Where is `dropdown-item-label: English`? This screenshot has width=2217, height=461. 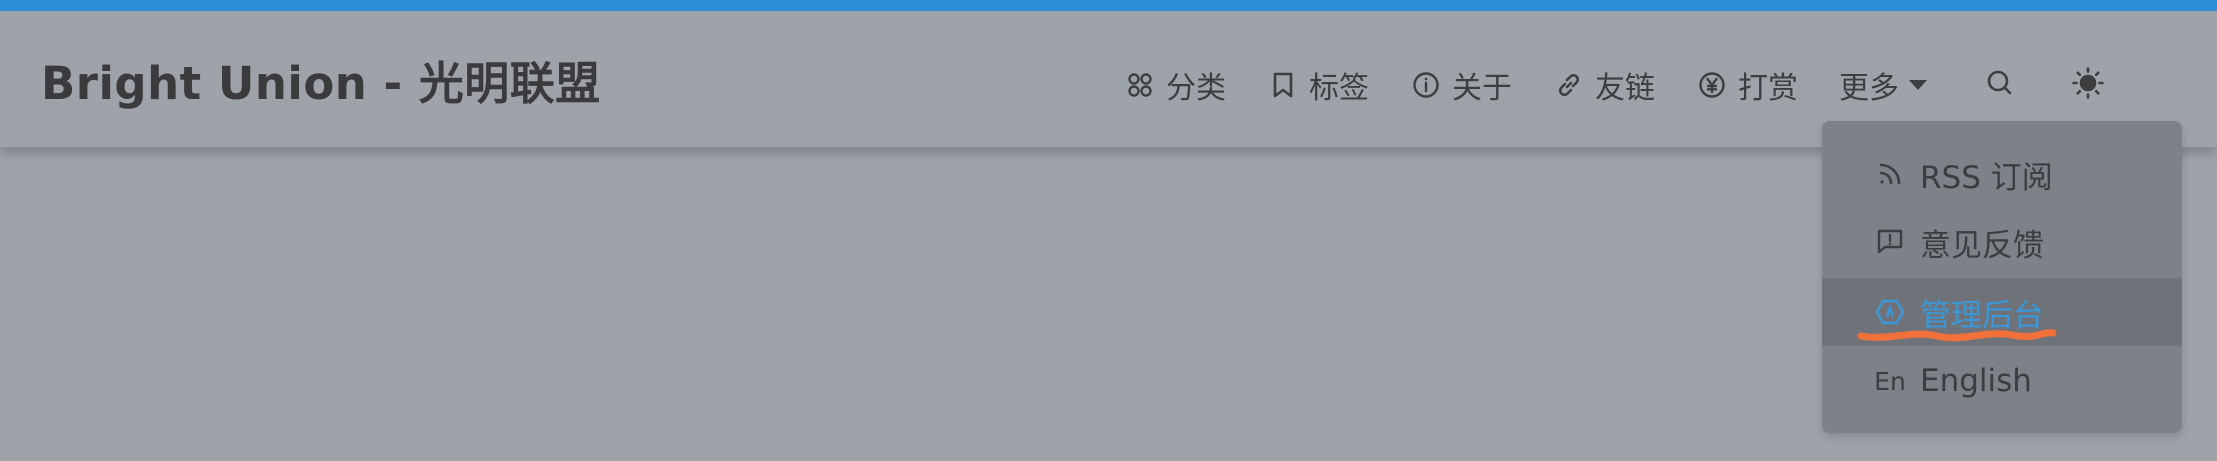
dropdown-item-label: English is located at coordinates (1976, 381).